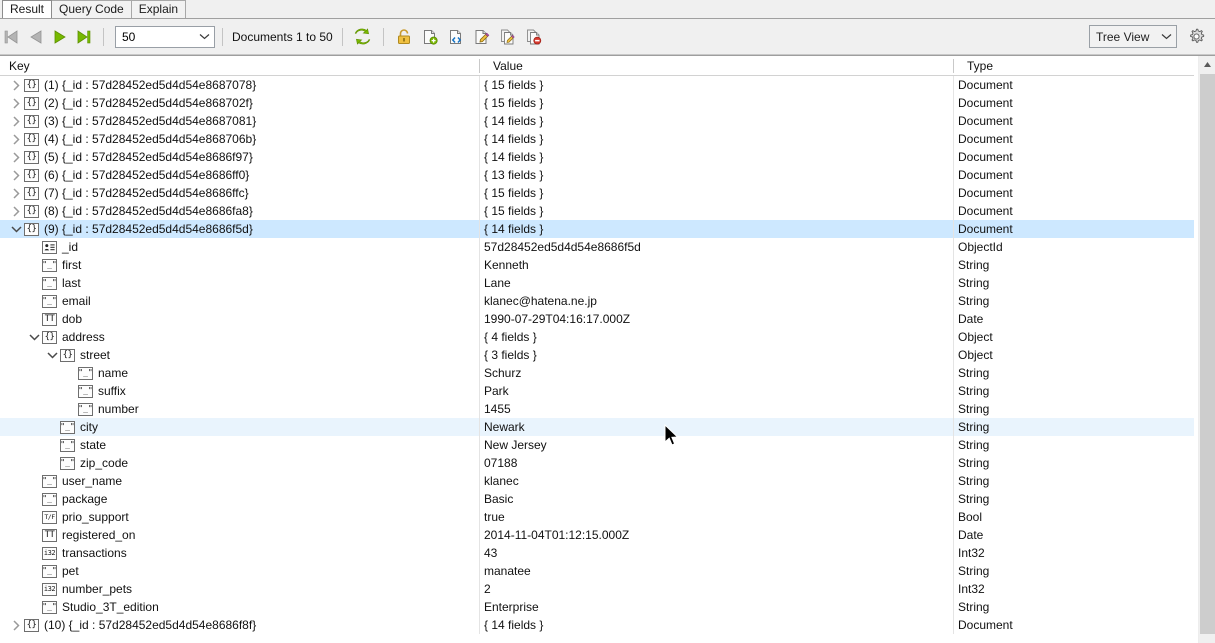 Image resolution: width=1215 pixels, height=643 pixels. What do you see at coordinates (597, 319) in the screenshot?
I see `tree-row: TT dob 1990-07-29T04:16:17.000Z Date` at bounding box center [597, 319].